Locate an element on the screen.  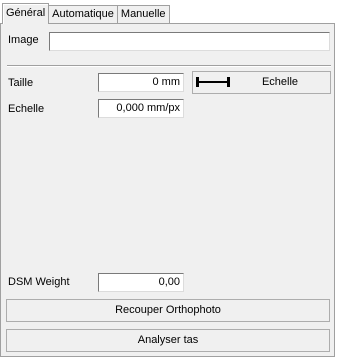
ruler-icon is located at coordinates (213, 82).